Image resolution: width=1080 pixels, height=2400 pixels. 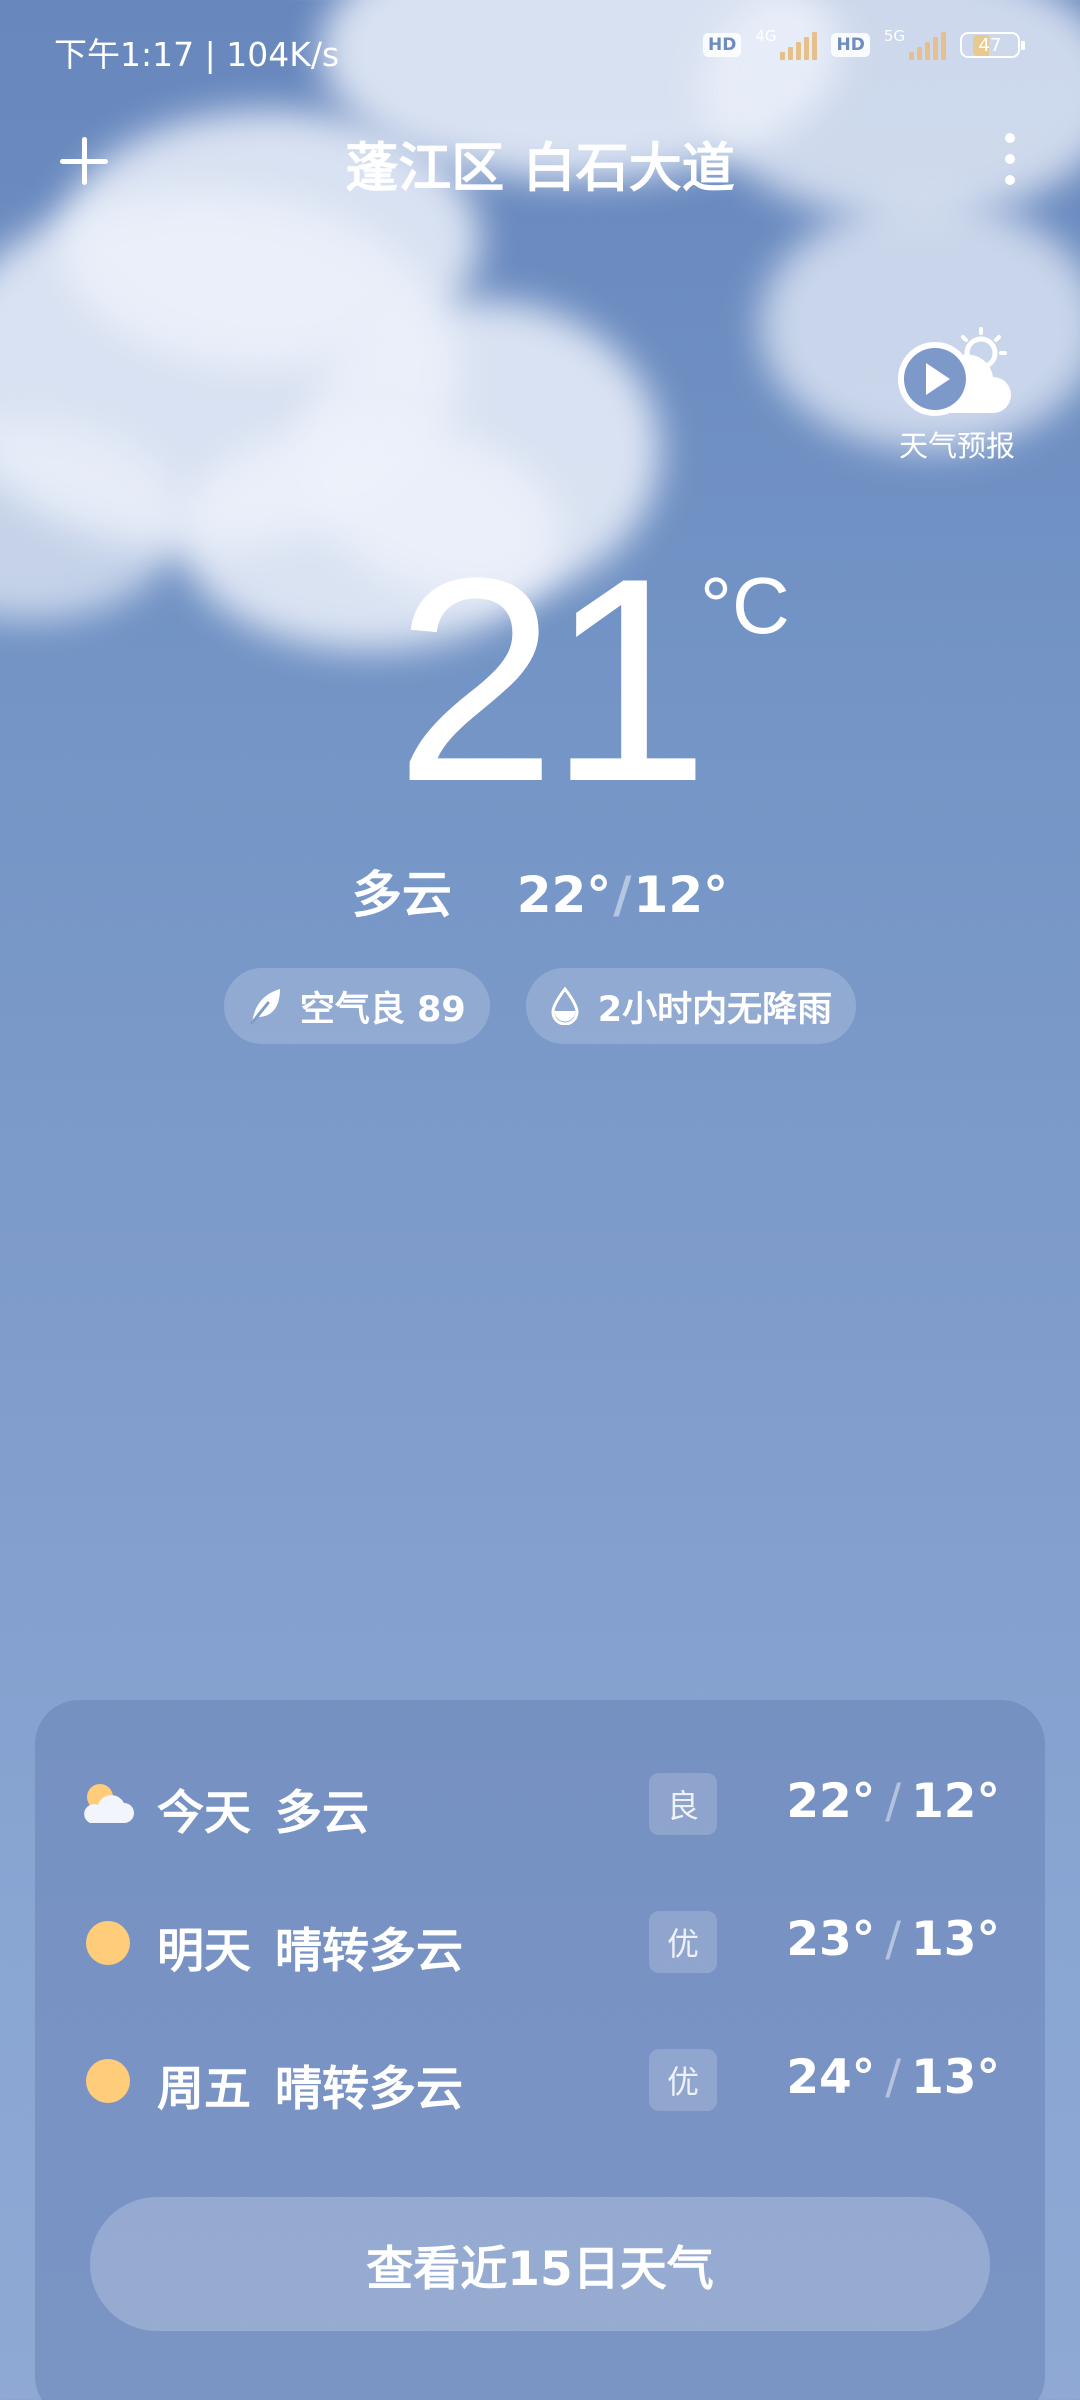 I want to click on current-temperature: 21 °C, so click(x=540, y=680).